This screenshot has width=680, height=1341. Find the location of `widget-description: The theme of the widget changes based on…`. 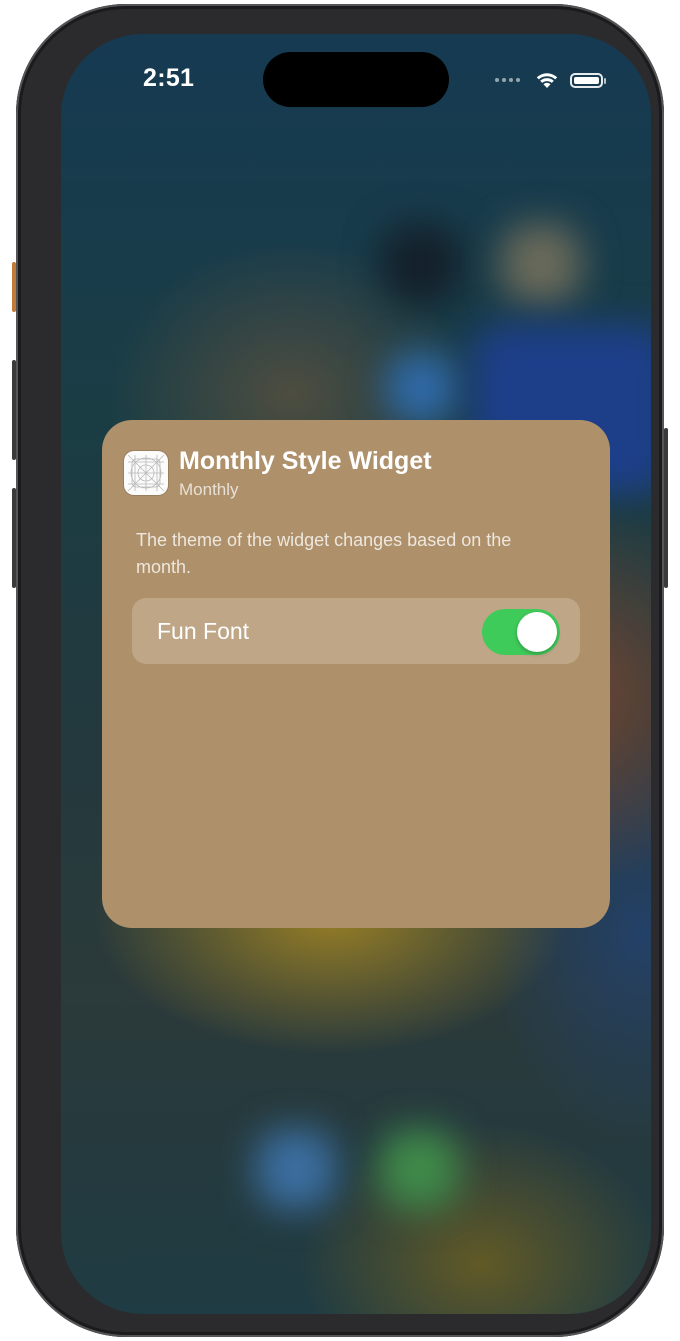

widget-description: The theme of the widget changes based on… is located at coordinates (324, 553).